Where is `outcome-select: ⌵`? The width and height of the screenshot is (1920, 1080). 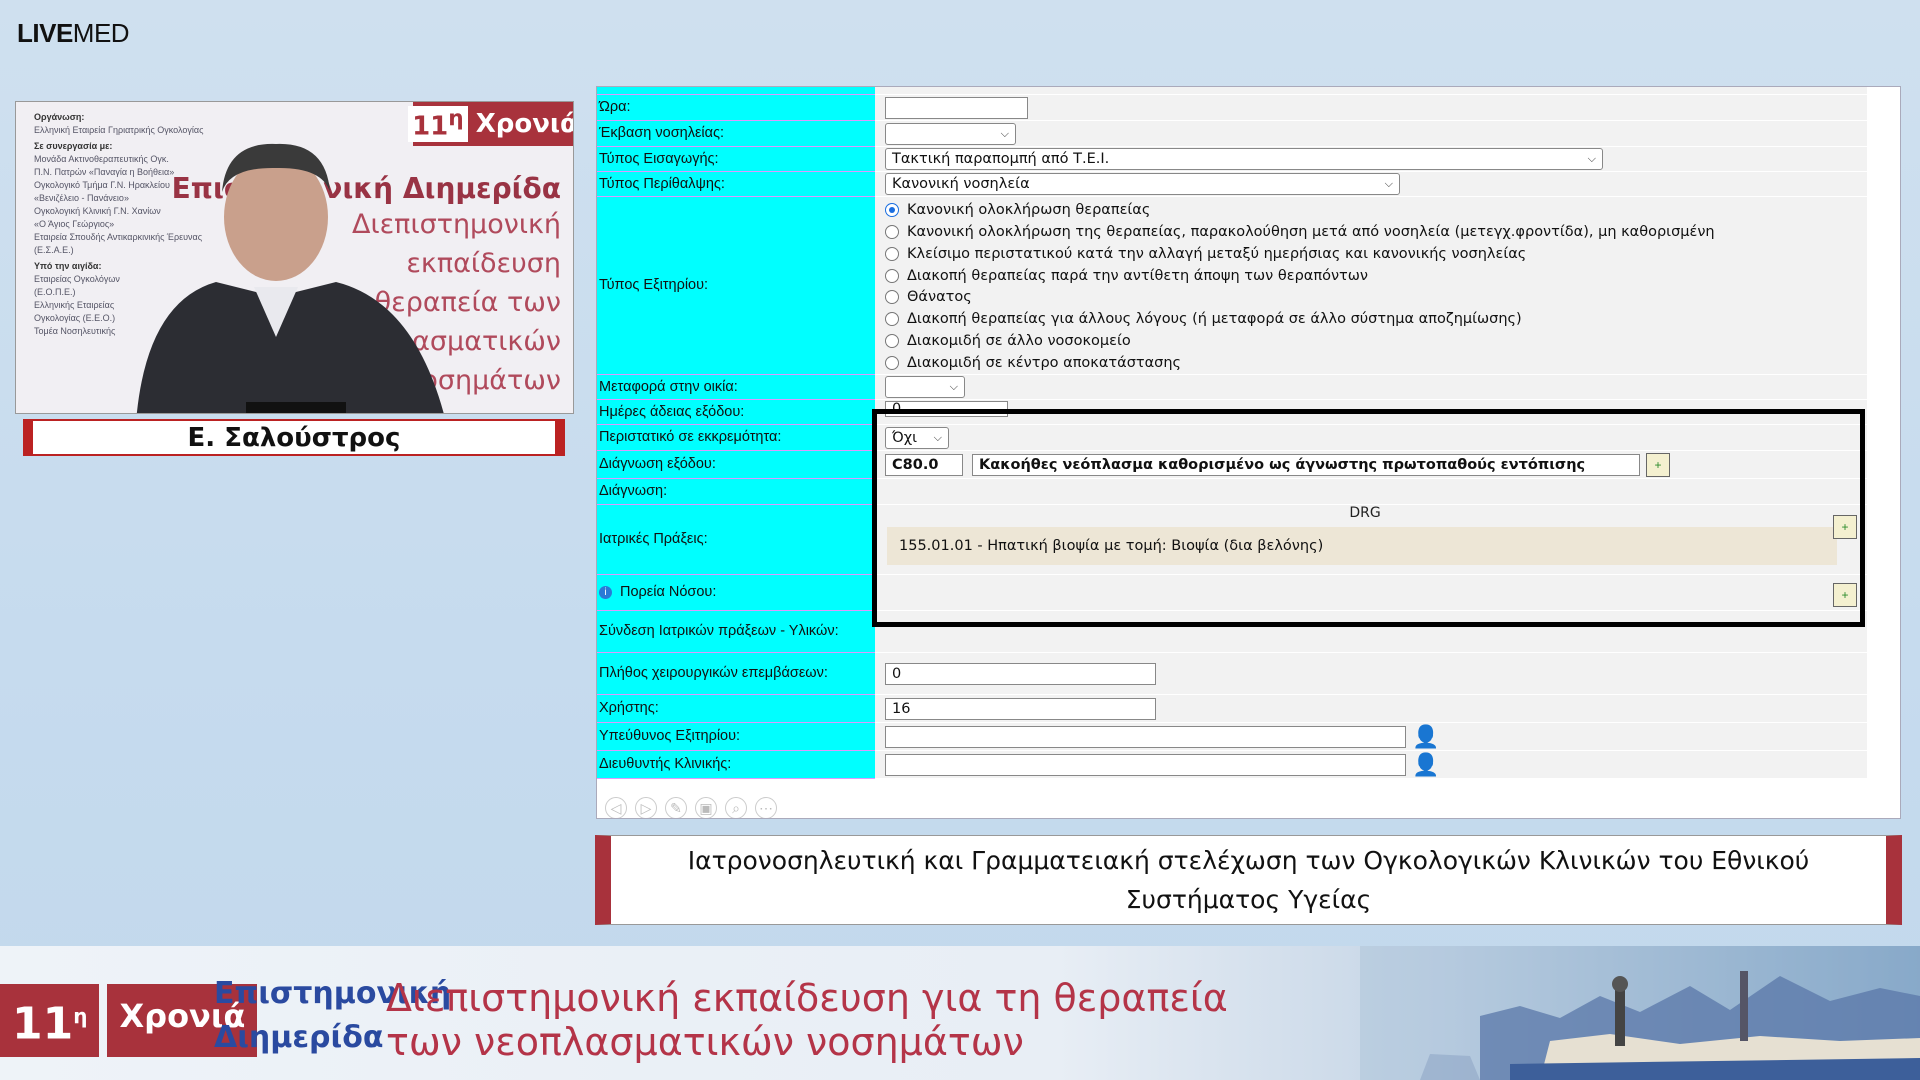
outcome-select: ⌵ is located at coordinates (950, 133).